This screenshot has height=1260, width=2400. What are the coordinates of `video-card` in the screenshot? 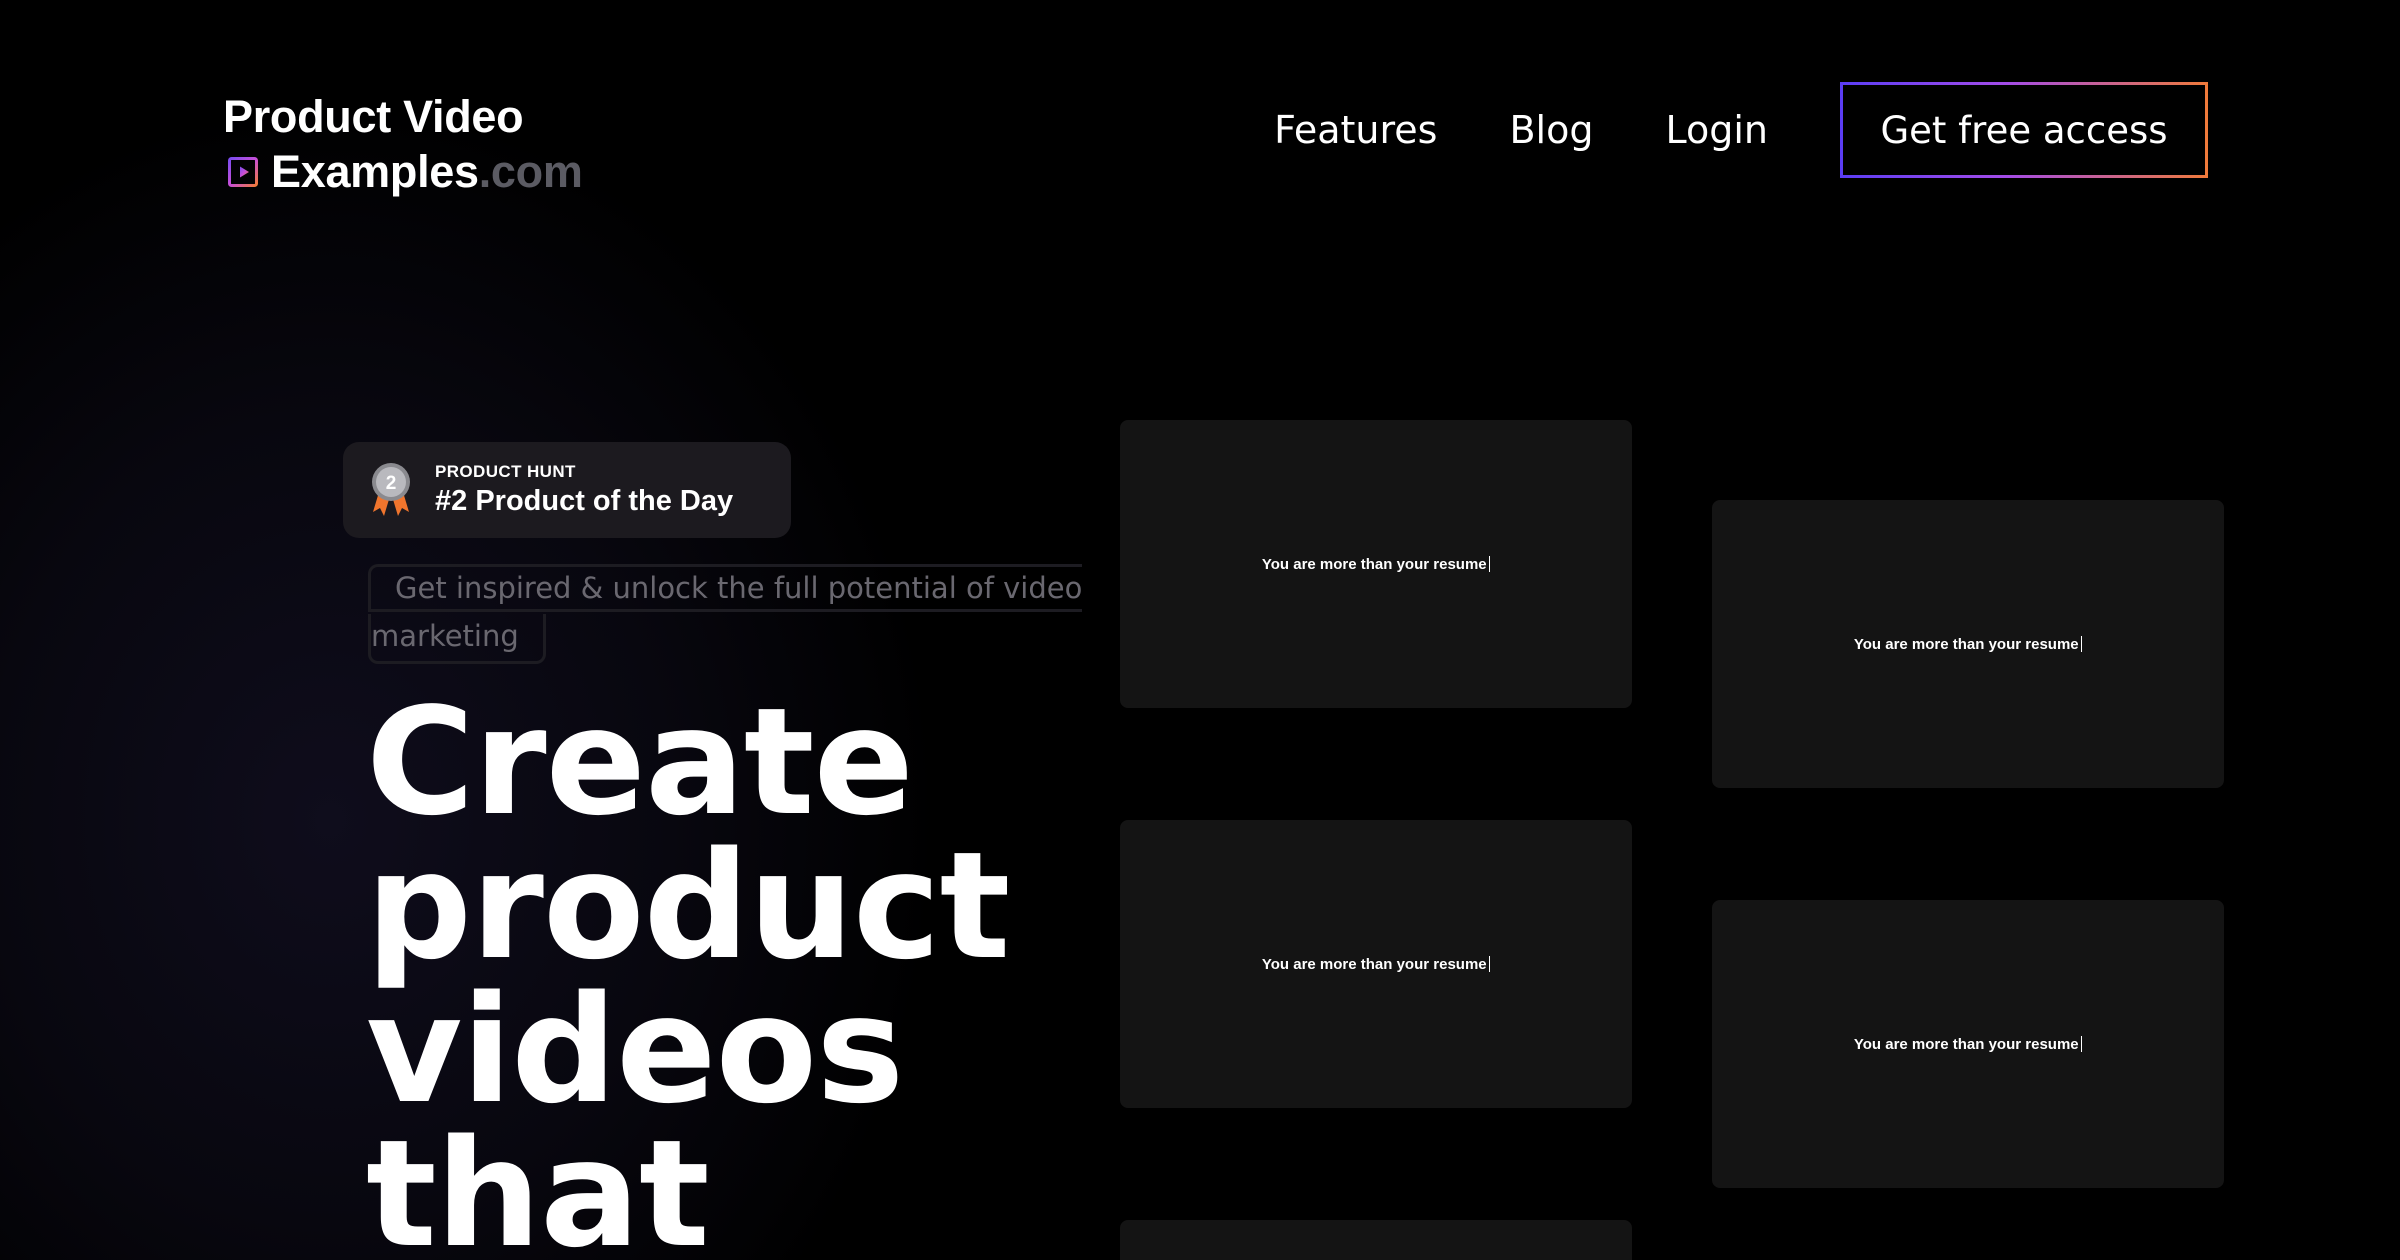 It's located at (1376, 1240).